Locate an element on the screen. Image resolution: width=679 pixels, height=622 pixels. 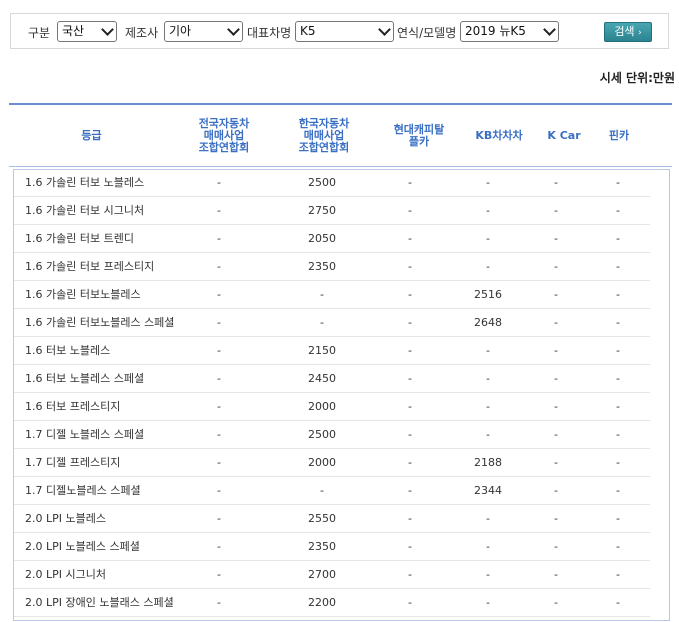
category-label: 구분 is located at coordinates (39, 33).